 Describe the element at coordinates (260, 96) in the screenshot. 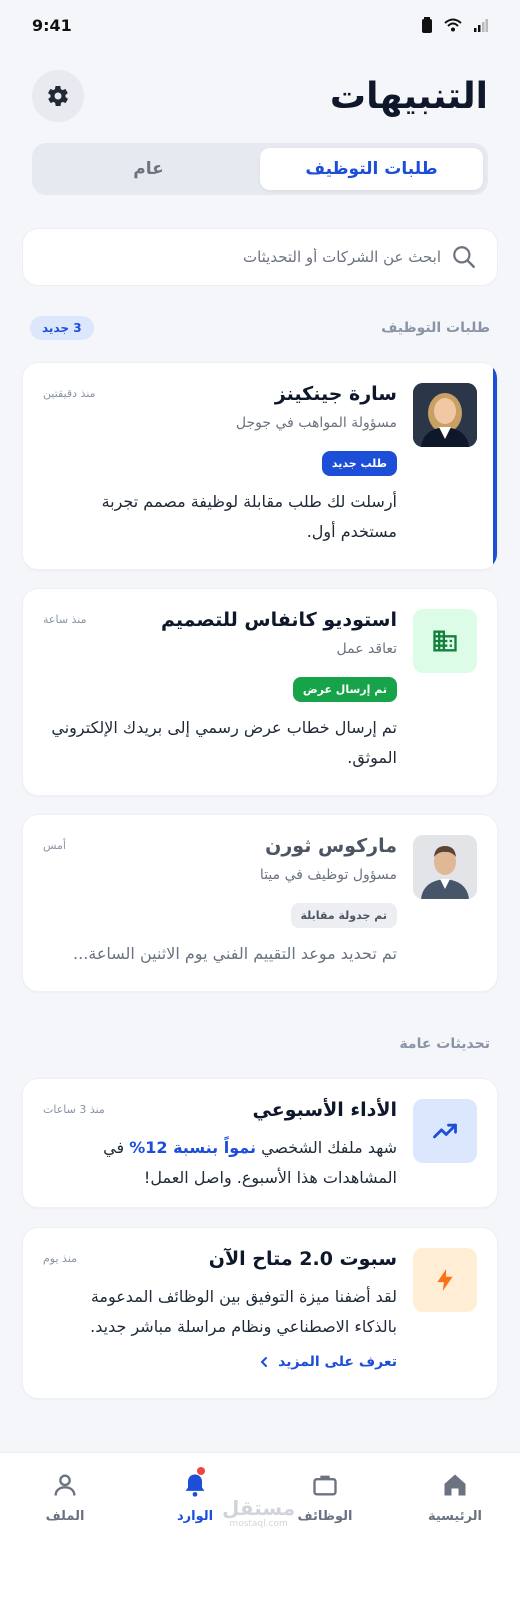

I see `header: التنبيهات` at that location.